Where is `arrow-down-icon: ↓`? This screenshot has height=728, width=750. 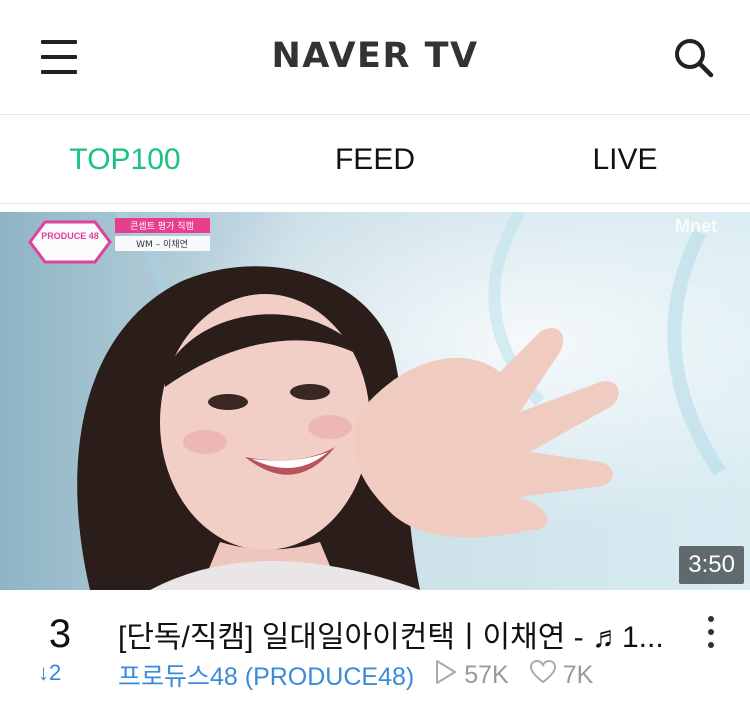
arrow-down-icon: ↓ is located at coordinates (43, 672).